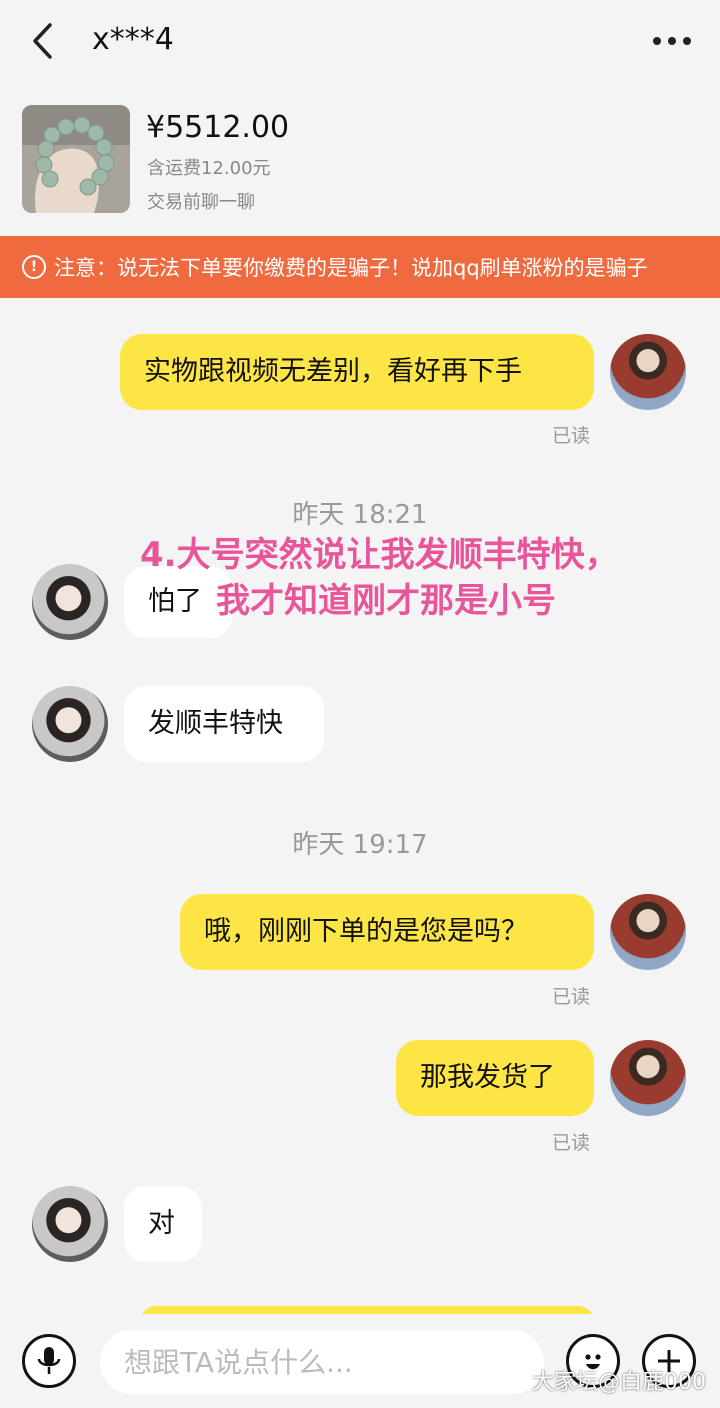 This screenshot has height=1408, width=720. What do you see at coordinates (76, 159) in the screenshot?
I see `product-image` at bounding box center [76, 159].